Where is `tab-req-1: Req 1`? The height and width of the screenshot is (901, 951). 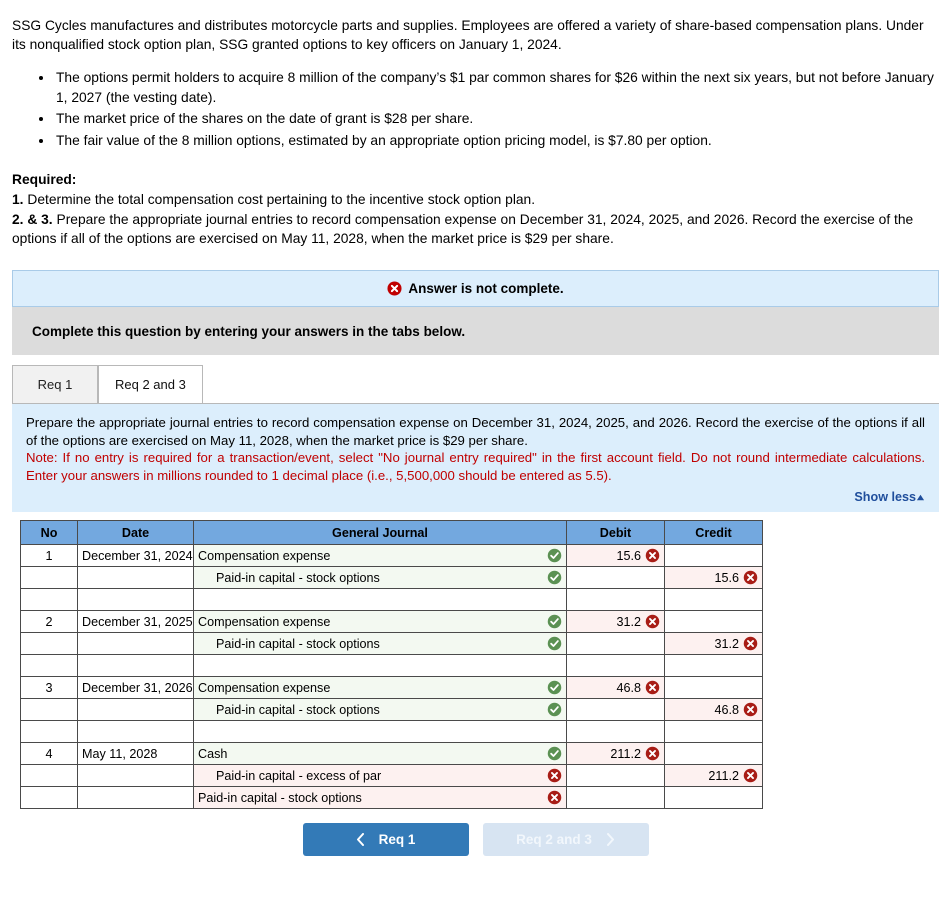 tab-req-1: Req 1 is located at coordinates (55, 384).